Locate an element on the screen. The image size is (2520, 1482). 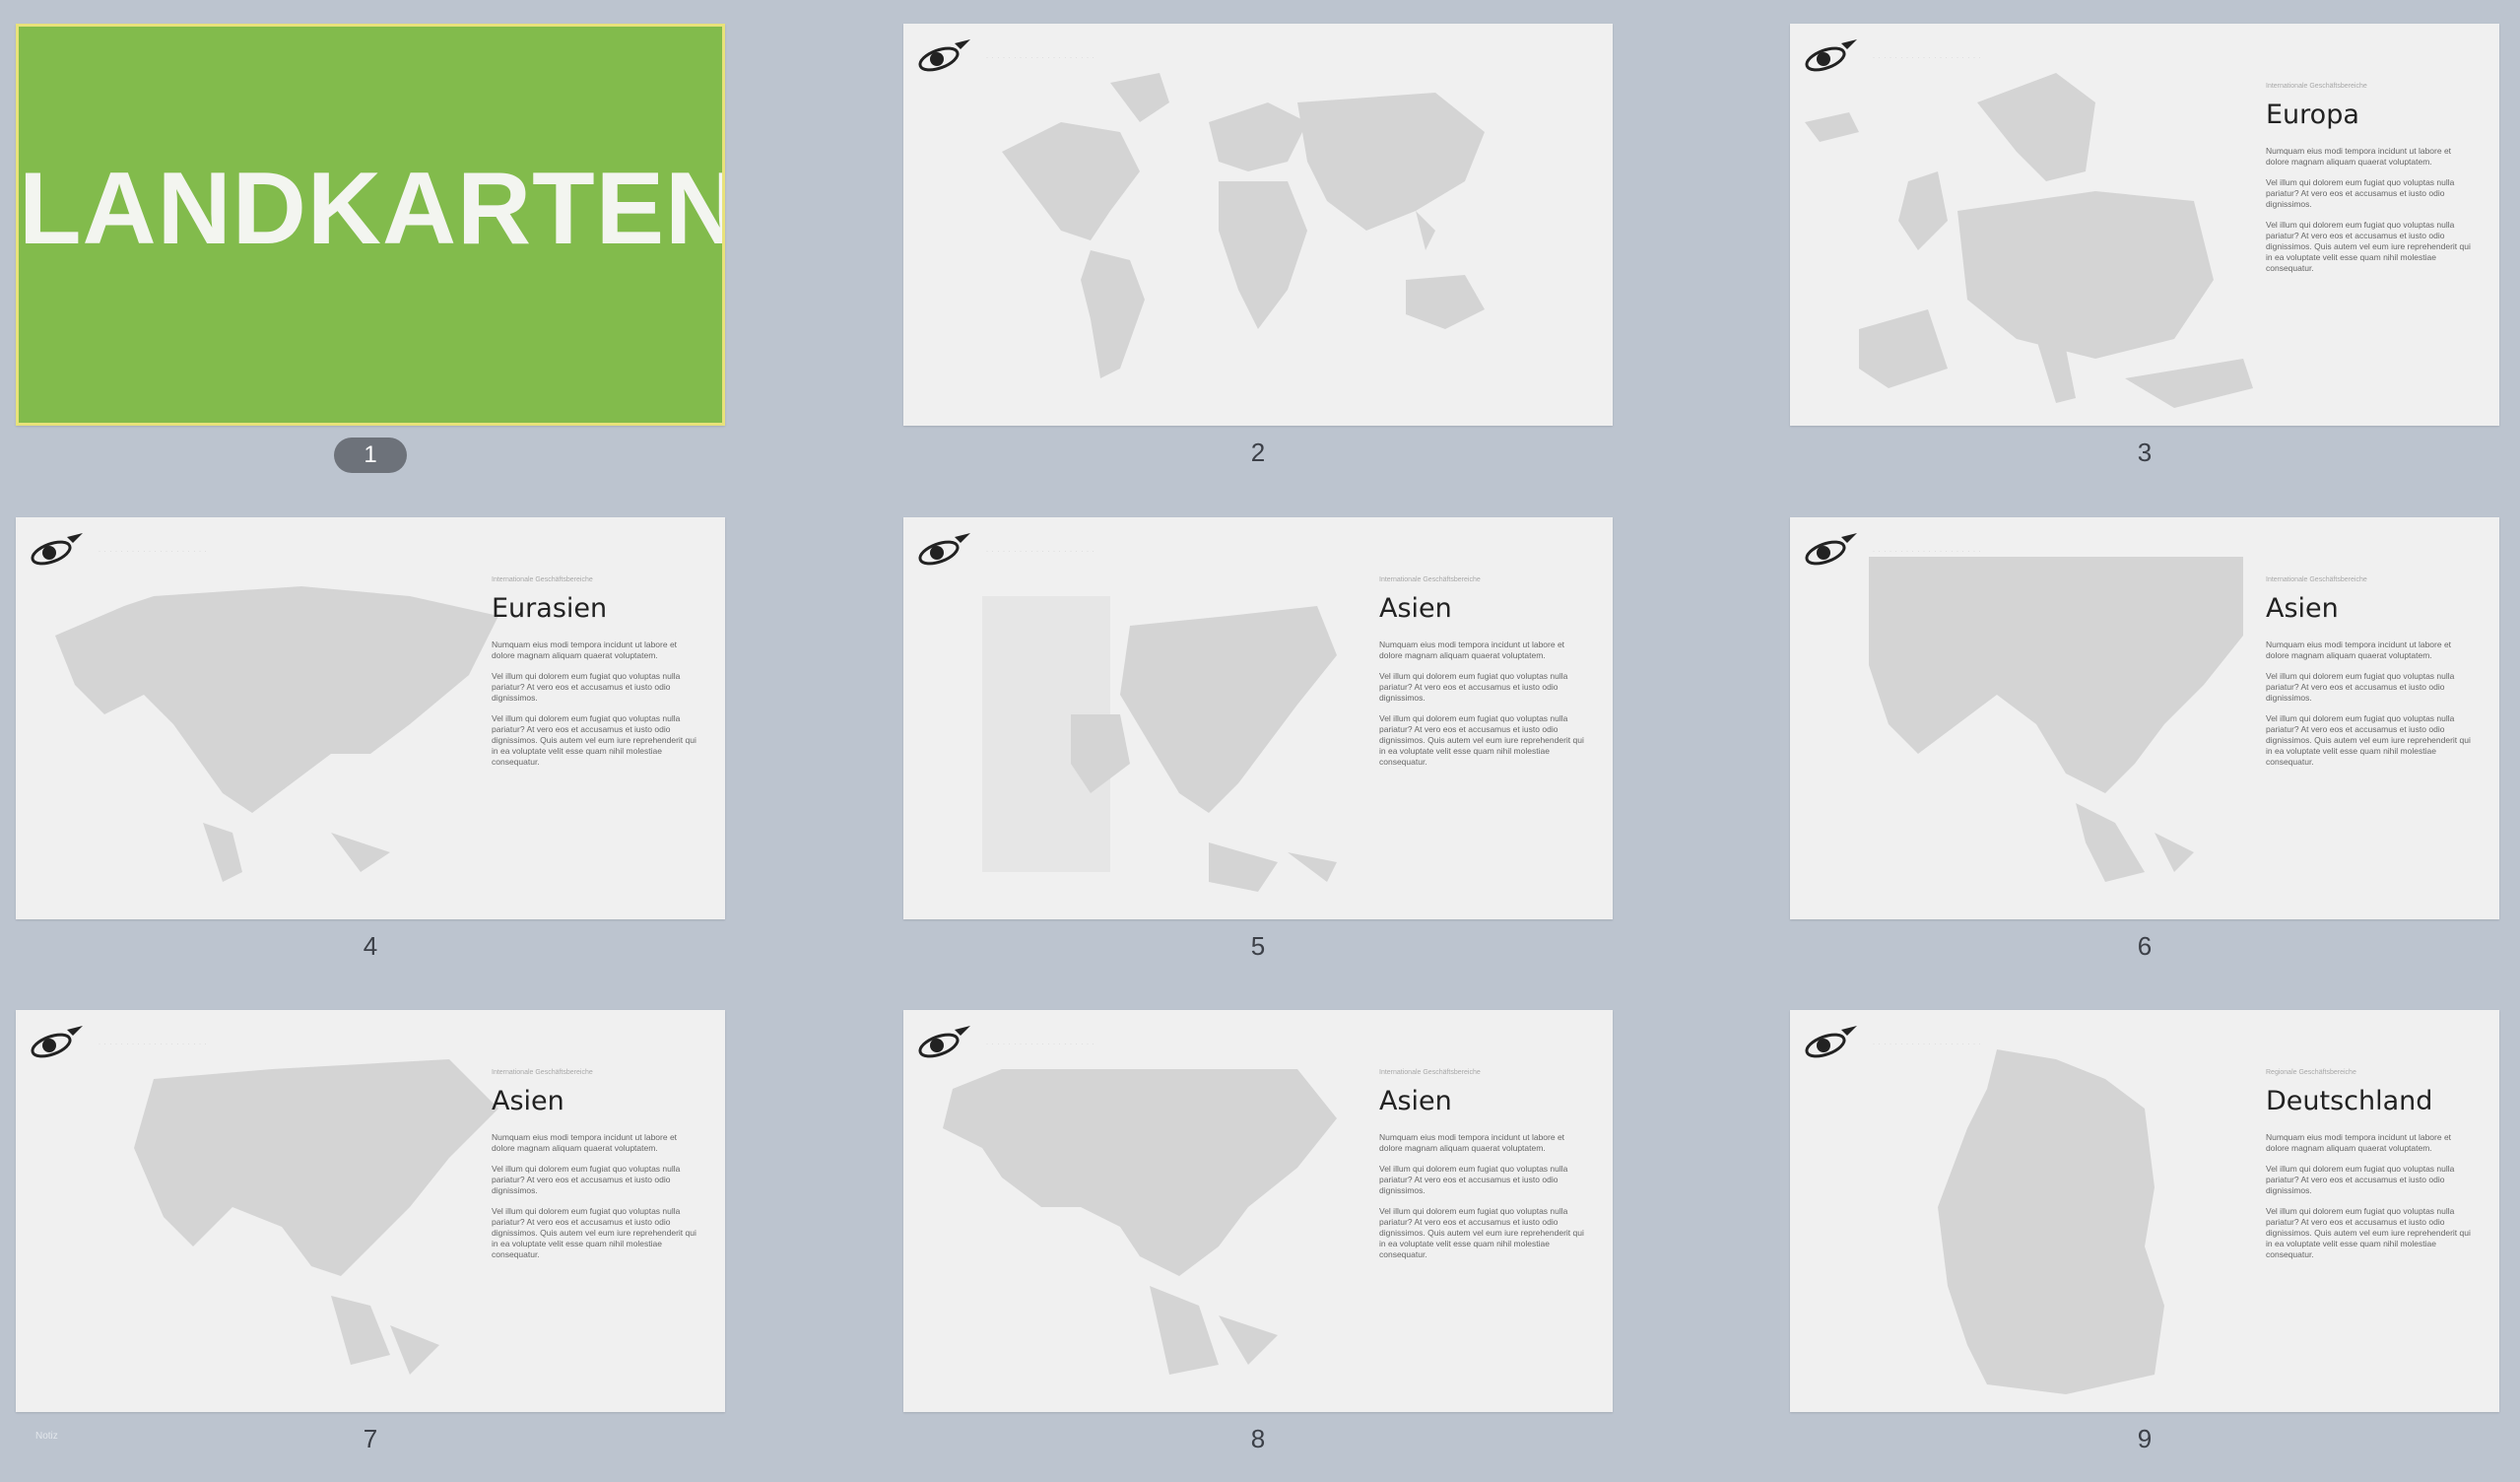
footer-note: Notiz is located at coordinates (46, 1436).